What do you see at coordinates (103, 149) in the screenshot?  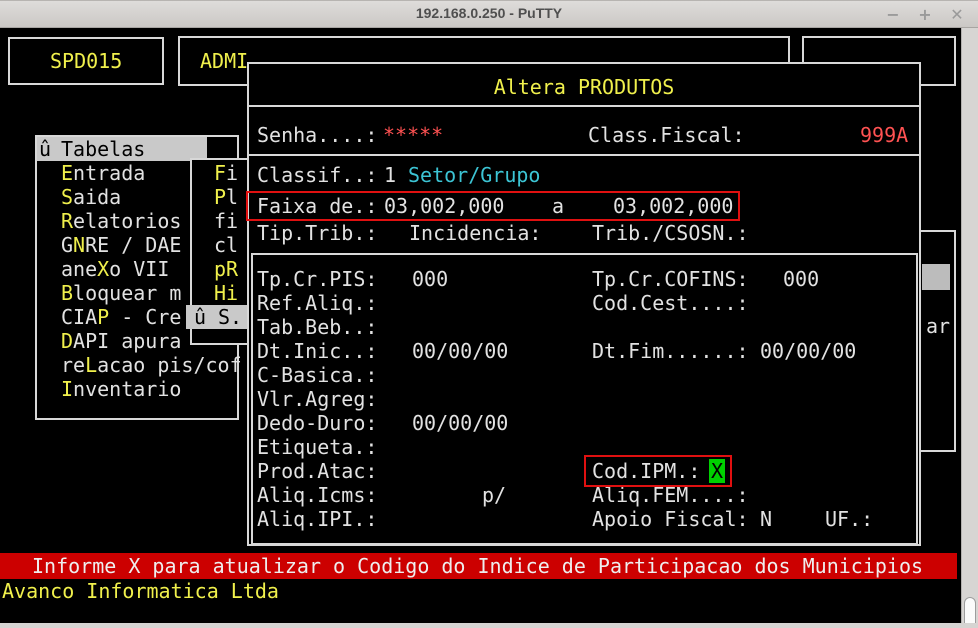 I see `menu-item-label: Tabelas` at bounding box center [103, 149].